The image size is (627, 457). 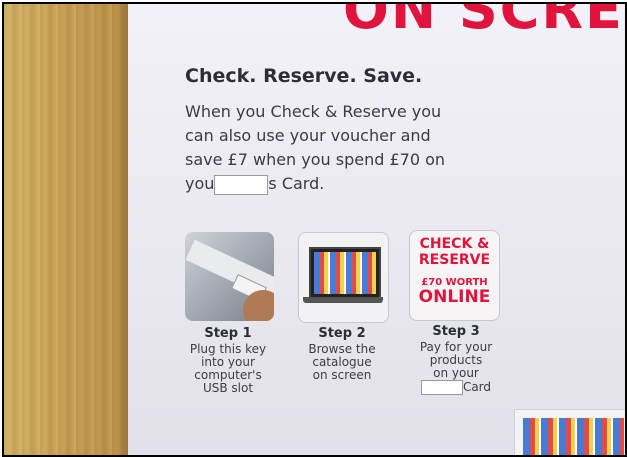 I want to click on check-reserve-badge: CHECK & RESERVE £70 WORTH ONLINE, so click(x=454, y=275).